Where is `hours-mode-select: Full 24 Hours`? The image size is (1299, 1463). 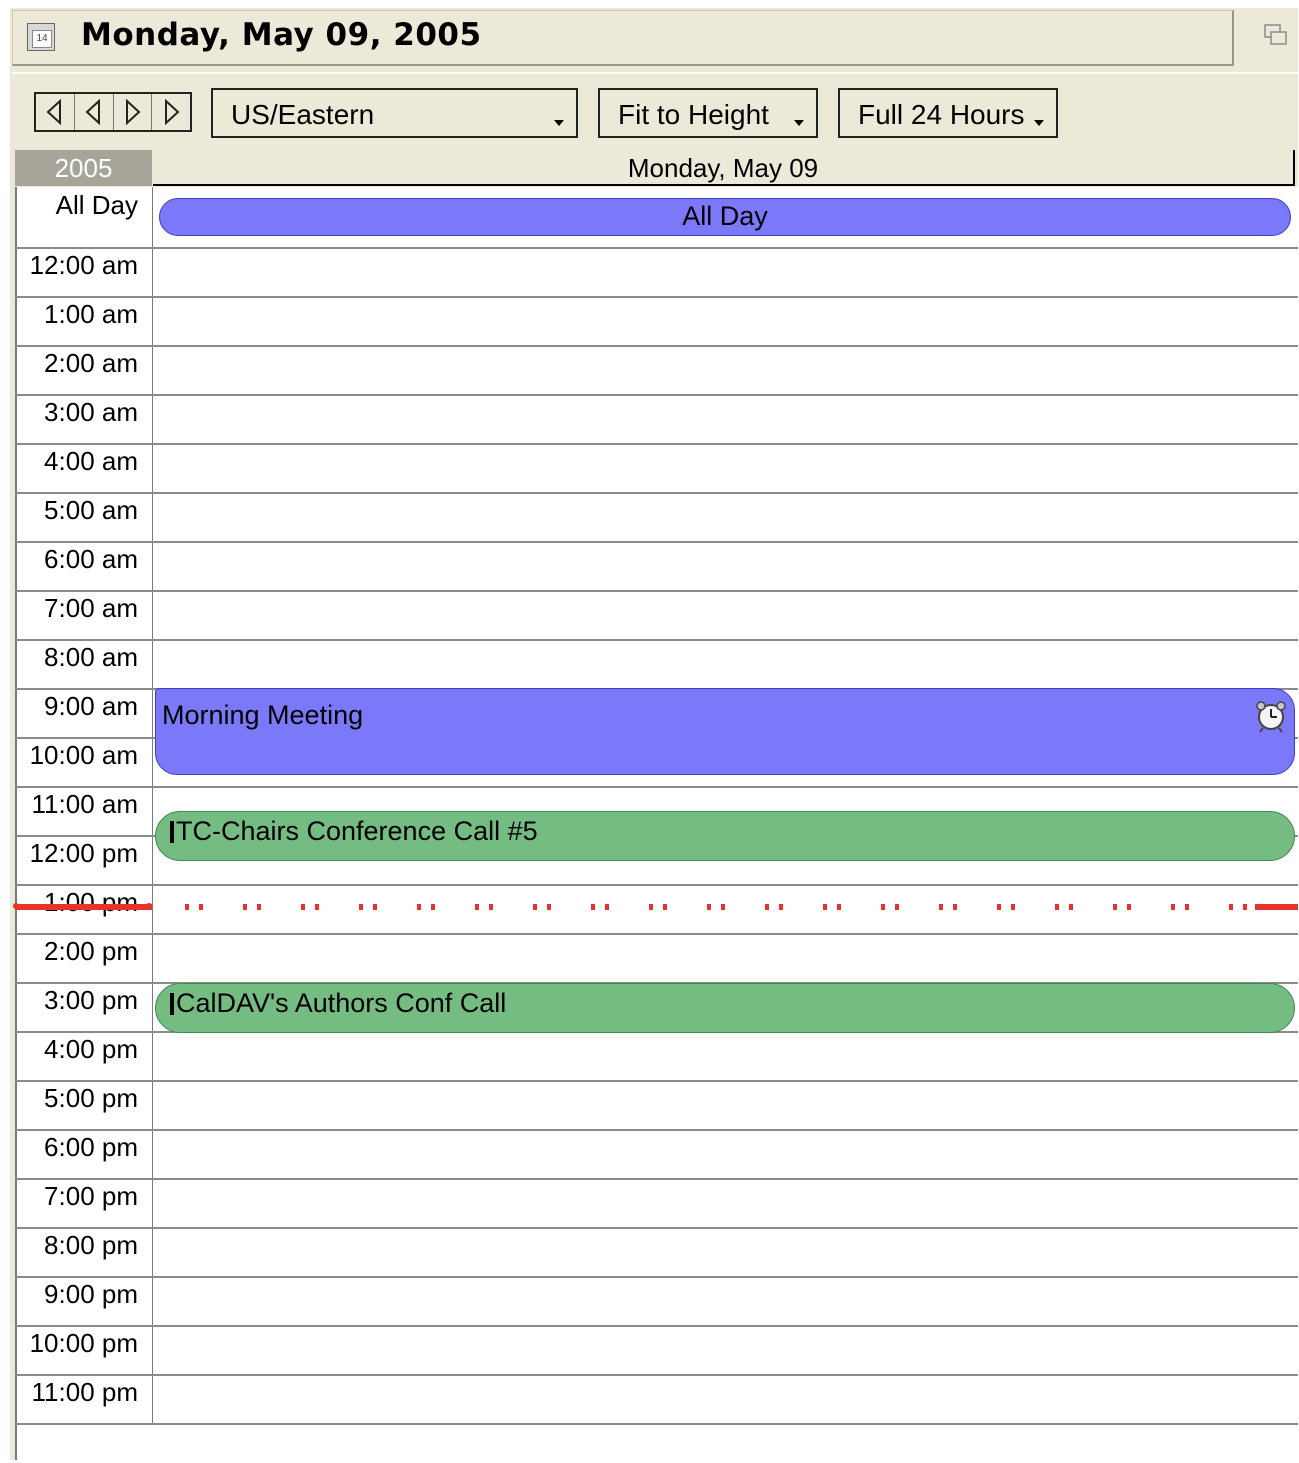
hours-mode-select: Full 24 Hours is located at coordinates (948, 113).